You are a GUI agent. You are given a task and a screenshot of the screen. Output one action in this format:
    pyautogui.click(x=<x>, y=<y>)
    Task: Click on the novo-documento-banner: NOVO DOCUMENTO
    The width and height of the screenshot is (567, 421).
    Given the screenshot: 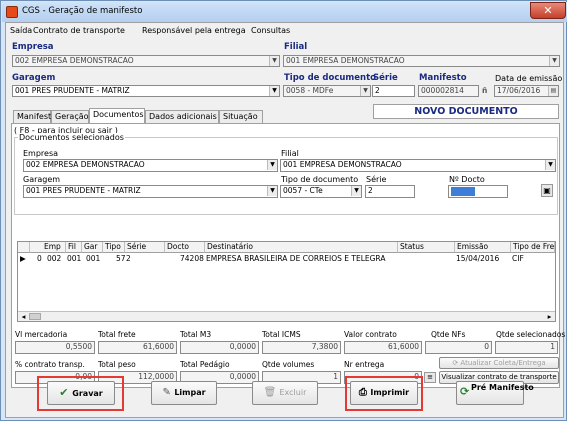 What is the action you would take?
    pyautogui.click(x=466, y=111)
    